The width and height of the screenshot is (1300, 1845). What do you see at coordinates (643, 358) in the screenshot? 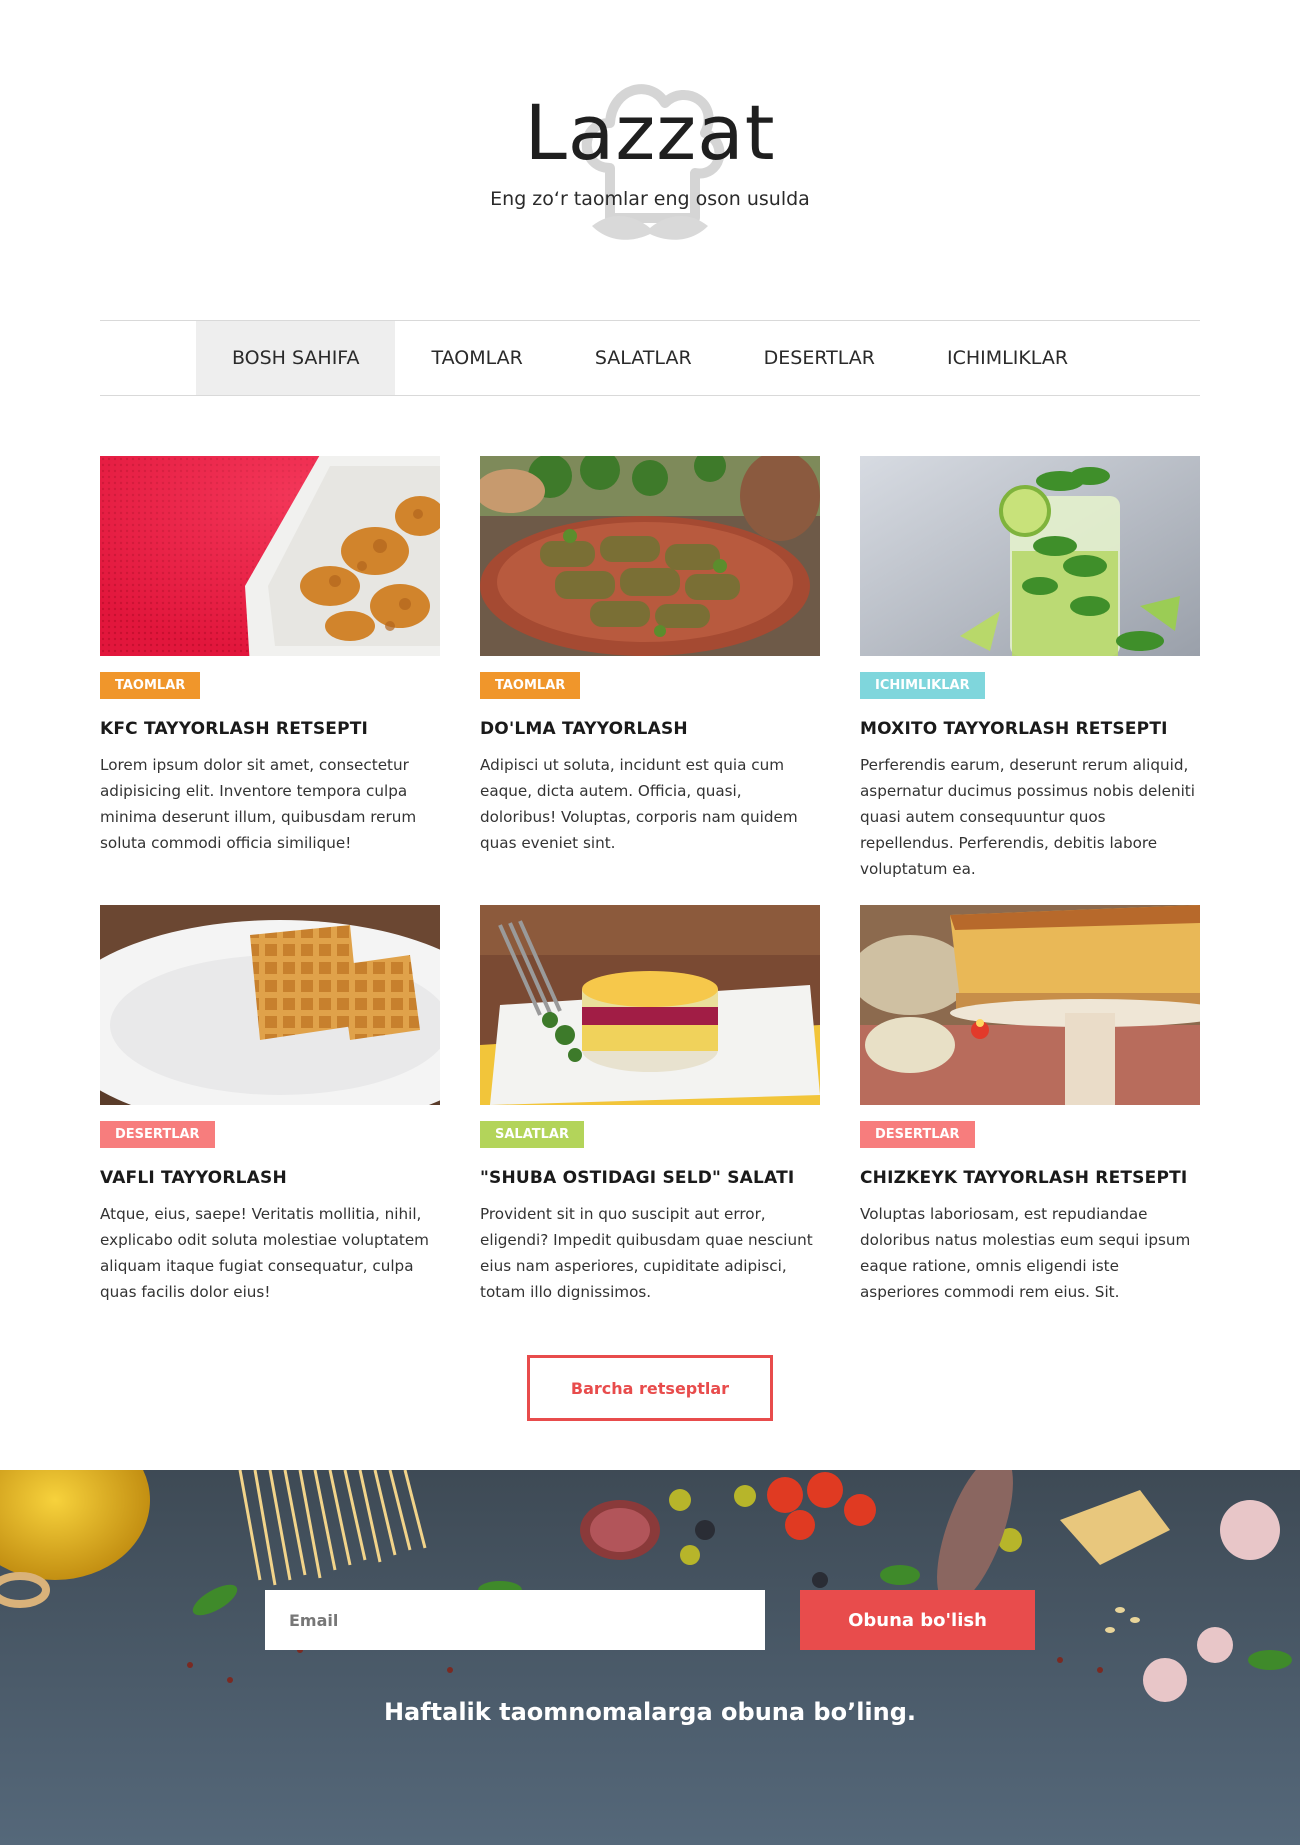
I see `nav-item-salads: SALATLAR` at bounding box center [643, 358].